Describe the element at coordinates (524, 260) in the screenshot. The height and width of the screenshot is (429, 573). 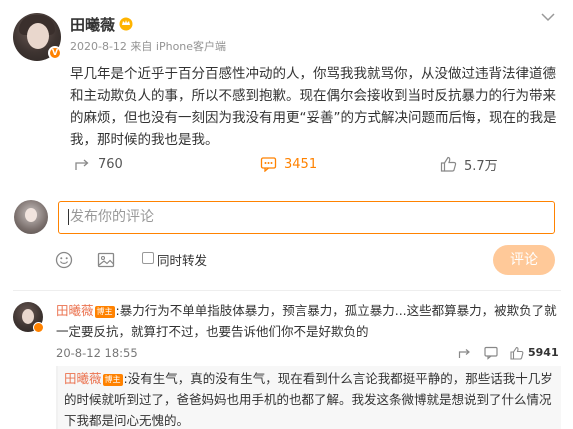
I see `submit-comment-button: 评论` at that location.